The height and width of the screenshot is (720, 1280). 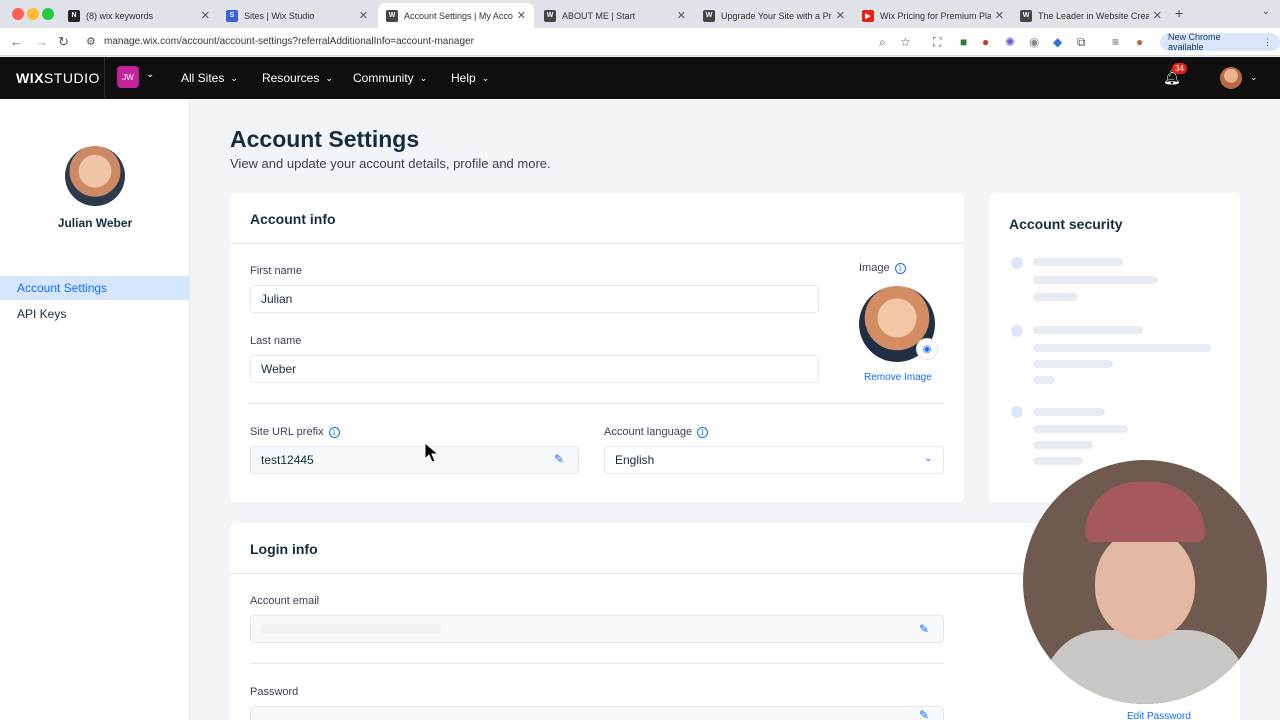 What do you see at coordinates (463, 78) in the screenshot?
I see `menu-label: Help` at bounding box center [463, 78].